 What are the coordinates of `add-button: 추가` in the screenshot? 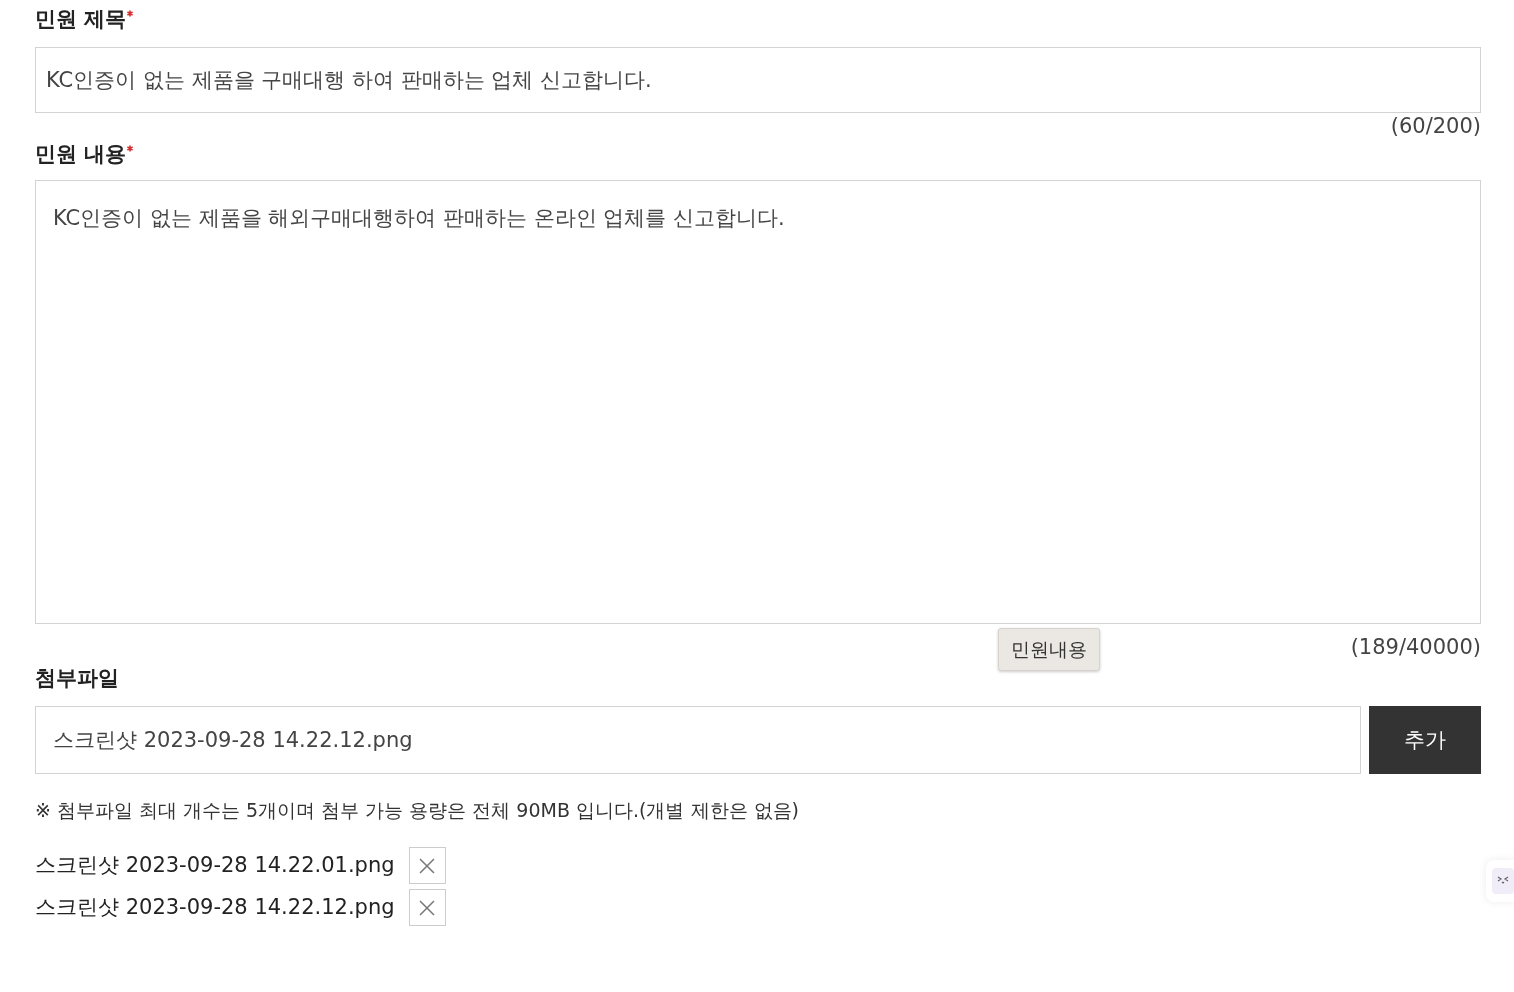 It's located at (1425, 740).